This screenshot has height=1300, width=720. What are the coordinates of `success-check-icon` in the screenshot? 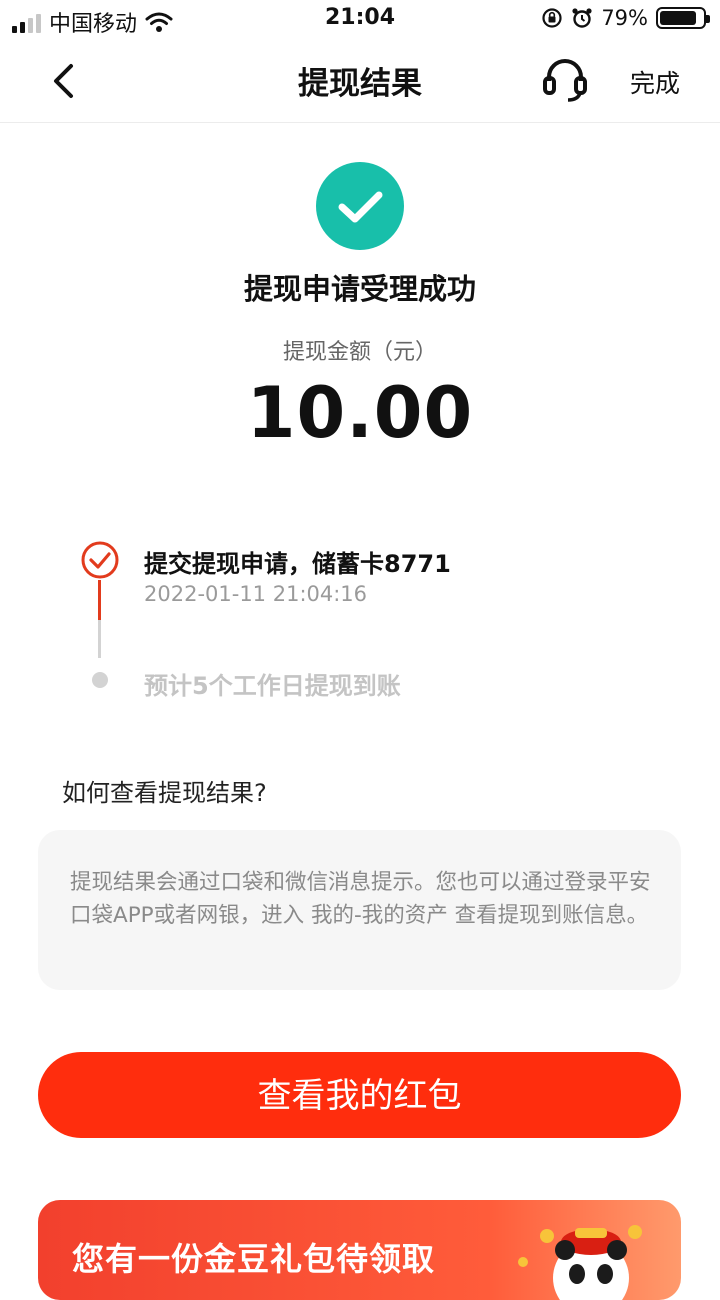 It's located at (360, 206).